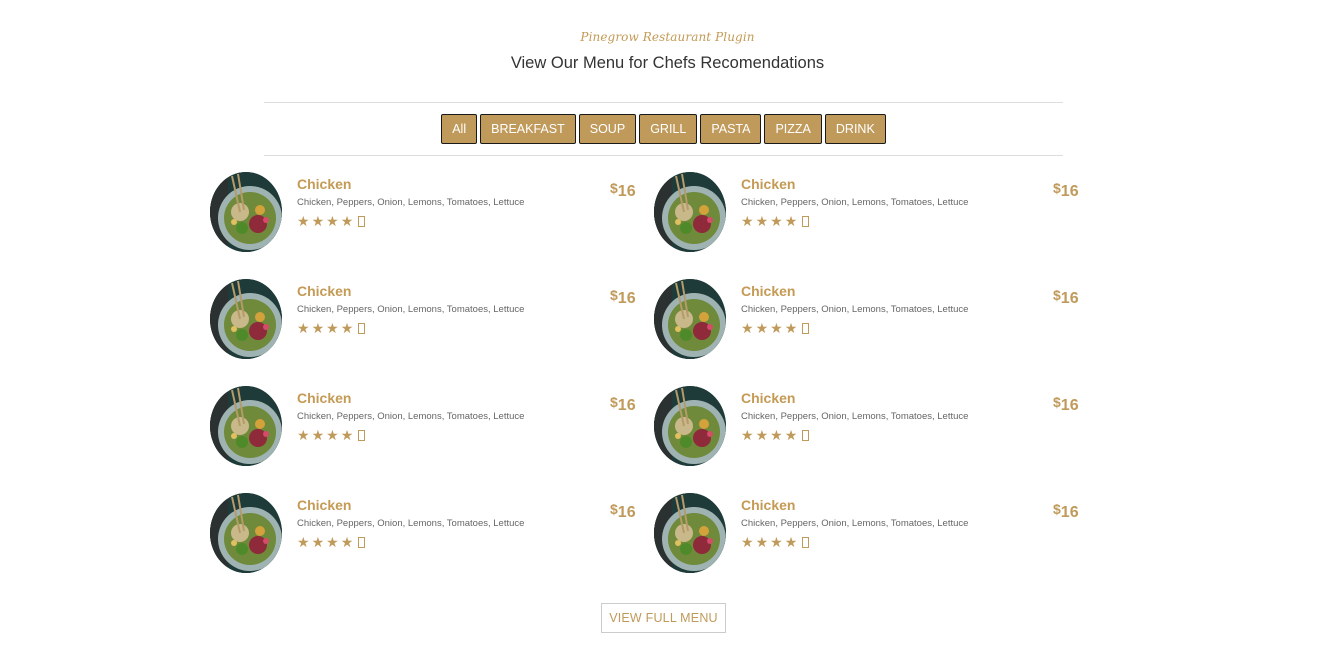 Image resolution: width=1335 pixels, height=657 pixels. Describe the element at coordinates (528, 129) in the screenshot. I see `filter-breakfast-button: BREAKFAST` at that location.